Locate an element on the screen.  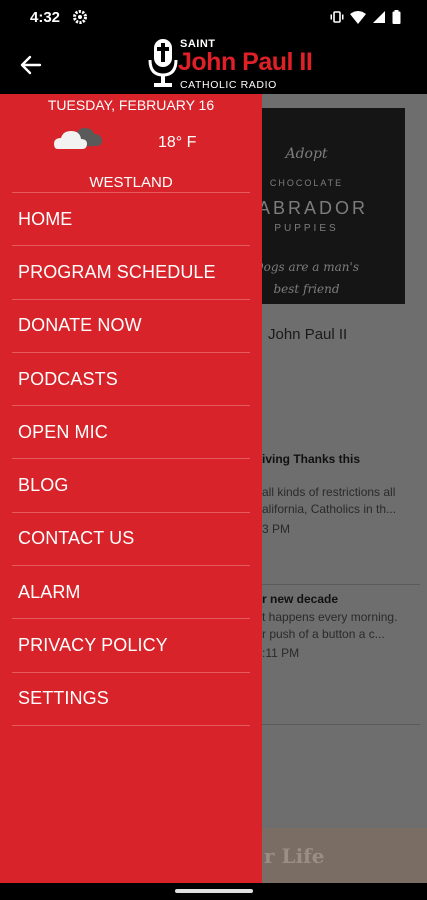
menu-item-alarm: ALARM is located at coordinates (131, 591).